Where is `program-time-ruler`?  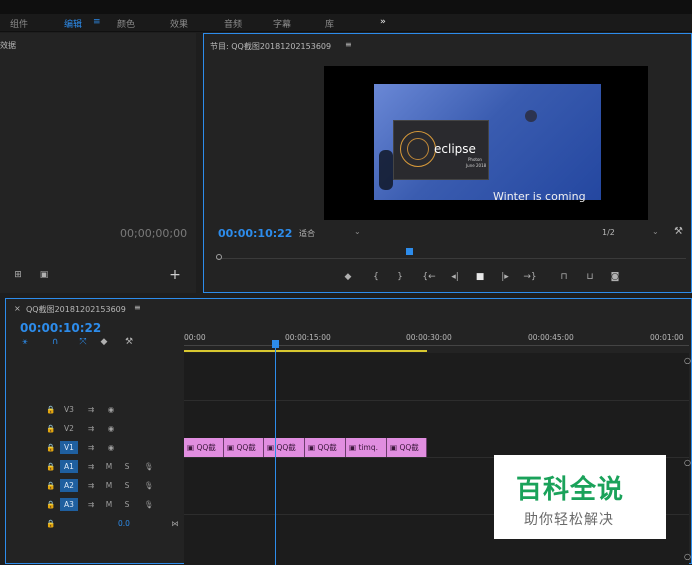
program-time-ruler is located at coordinates (451, 255).